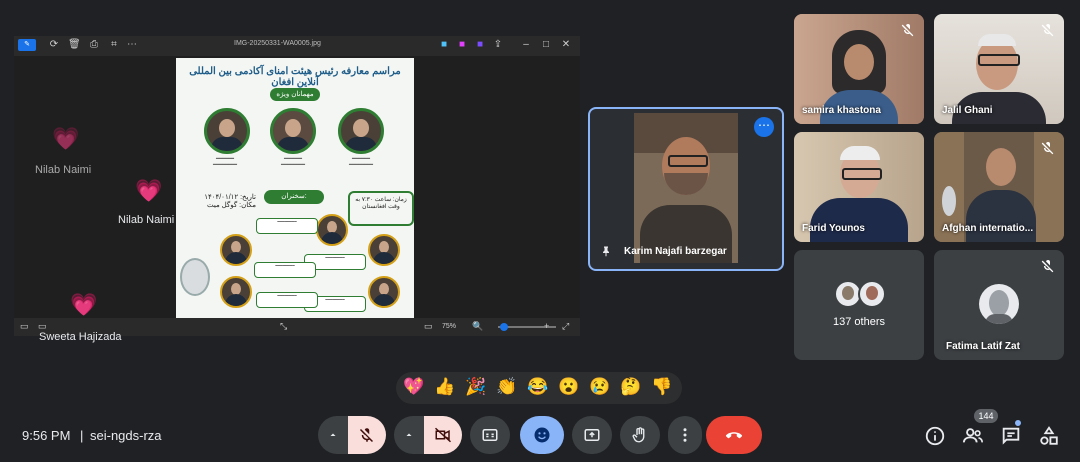 The width and height of the screenshot is (1080, 462). Describe the element at coordinates (445, 387) in the screenshot. I see `thumbs-up-emoji-icon: 👍` at that location.